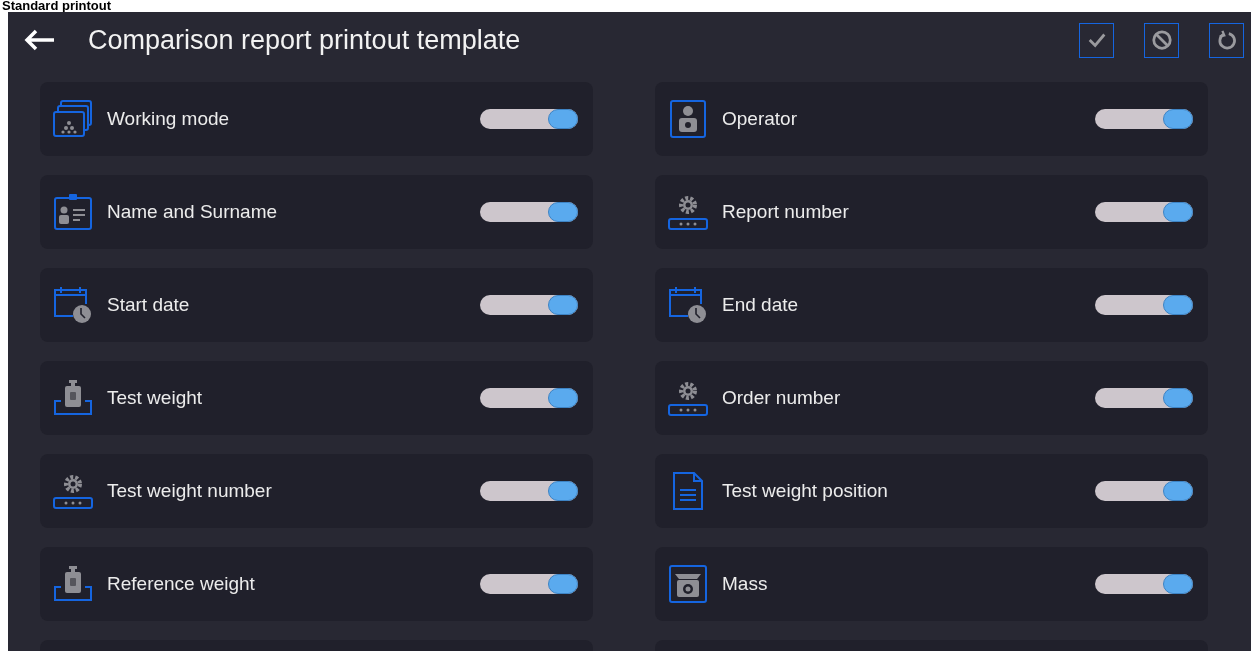  What do you see at coordinates (169, 119) in the screenshot?
I see `setting-label: Working mode` at bounding box center [169, 119].